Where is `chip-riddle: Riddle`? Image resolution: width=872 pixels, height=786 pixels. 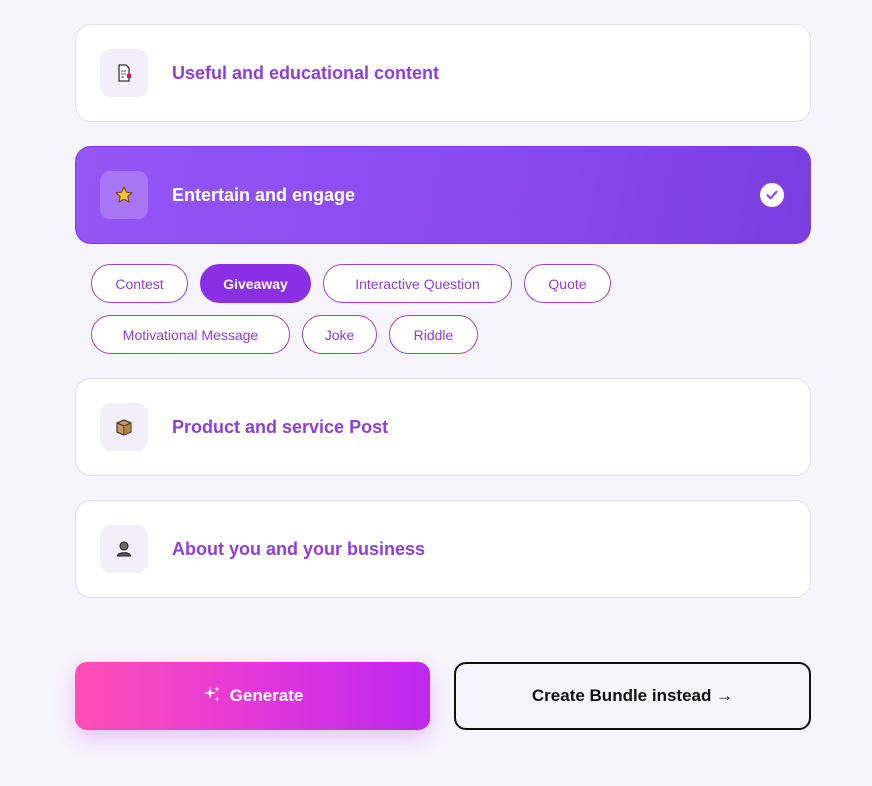
chip-riddle: Riddle is located at coordinates (433, 334).